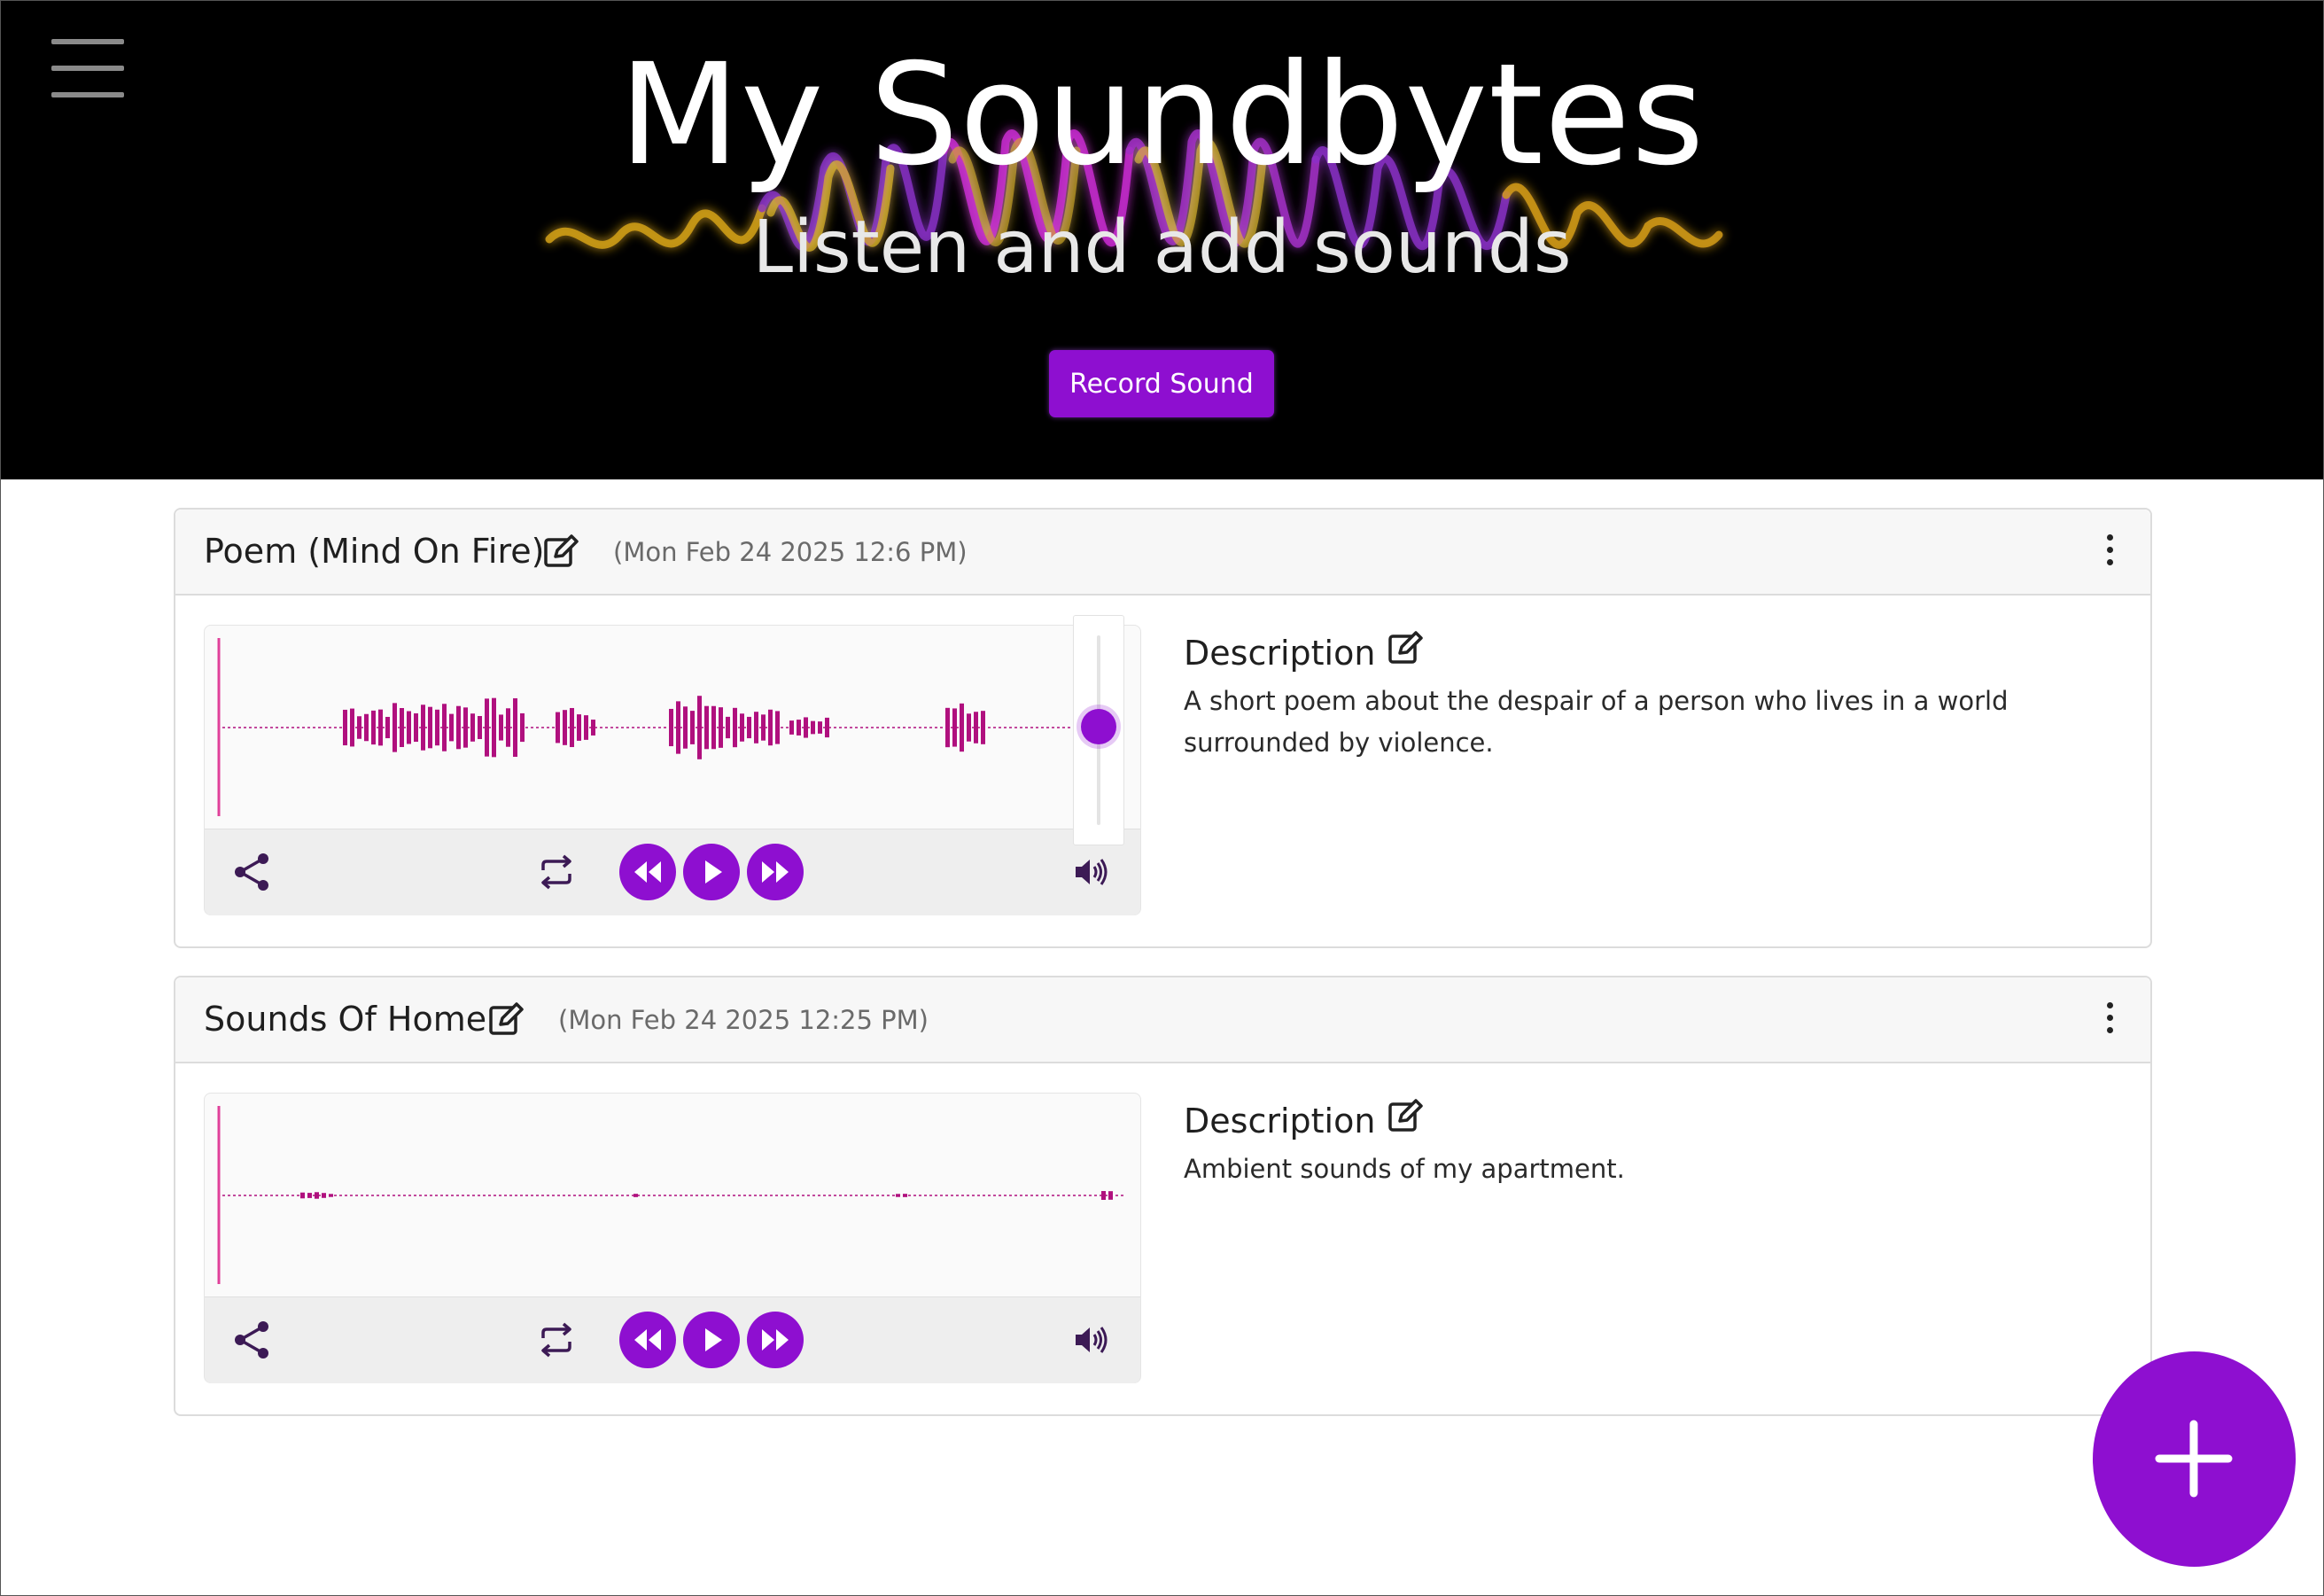 The width and height of the screenshot is (2324, 1596). I want to click on volume-slider, so click(1098, 730).